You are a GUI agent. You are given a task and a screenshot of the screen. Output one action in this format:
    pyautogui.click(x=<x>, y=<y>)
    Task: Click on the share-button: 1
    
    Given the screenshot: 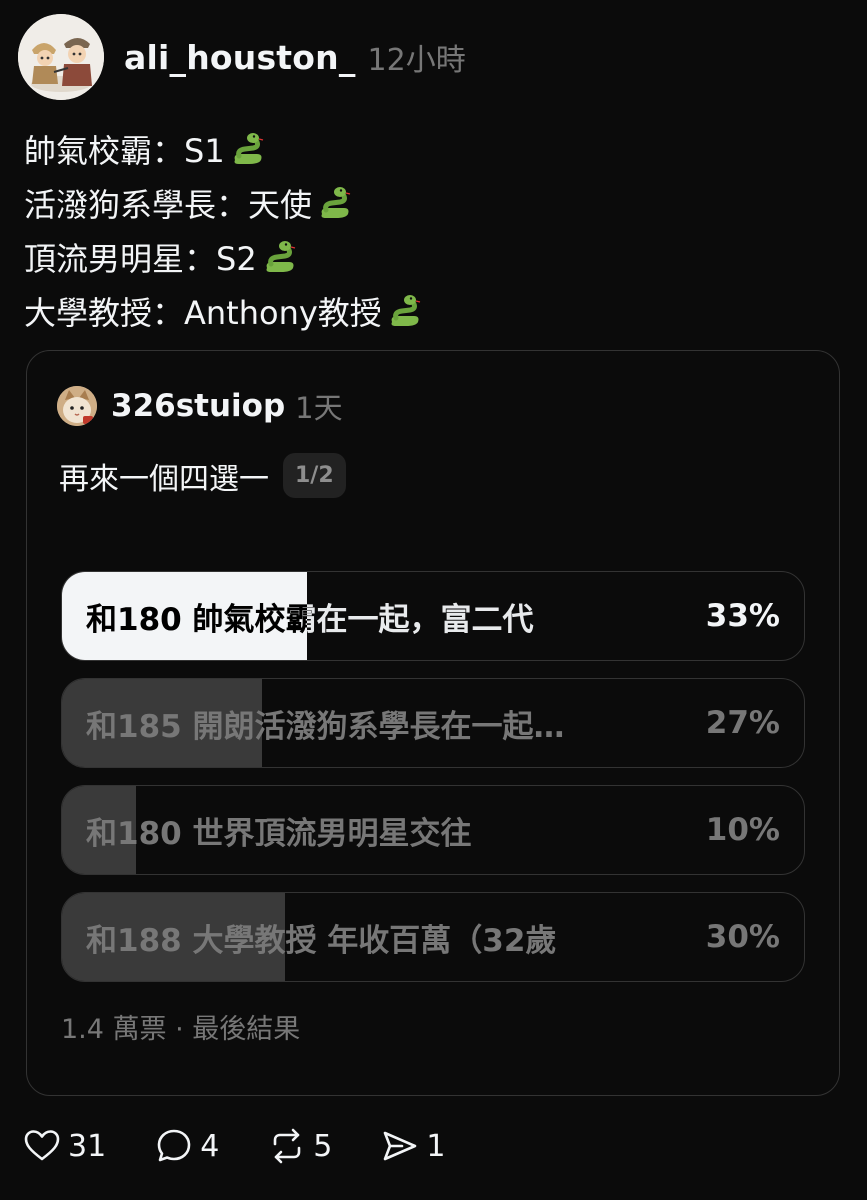 What is the action you would take?
    pyautogui.click(x=412, y=1146)
    